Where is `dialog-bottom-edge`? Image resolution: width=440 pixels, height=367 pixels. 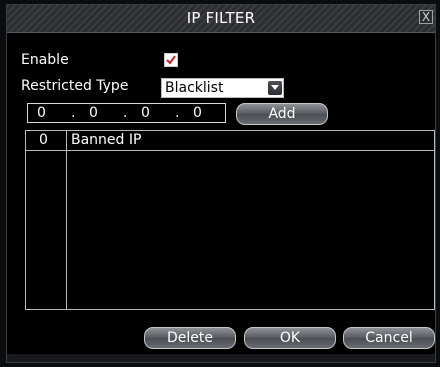 dialog-bottom-edge is located at coordinates (221, 358).